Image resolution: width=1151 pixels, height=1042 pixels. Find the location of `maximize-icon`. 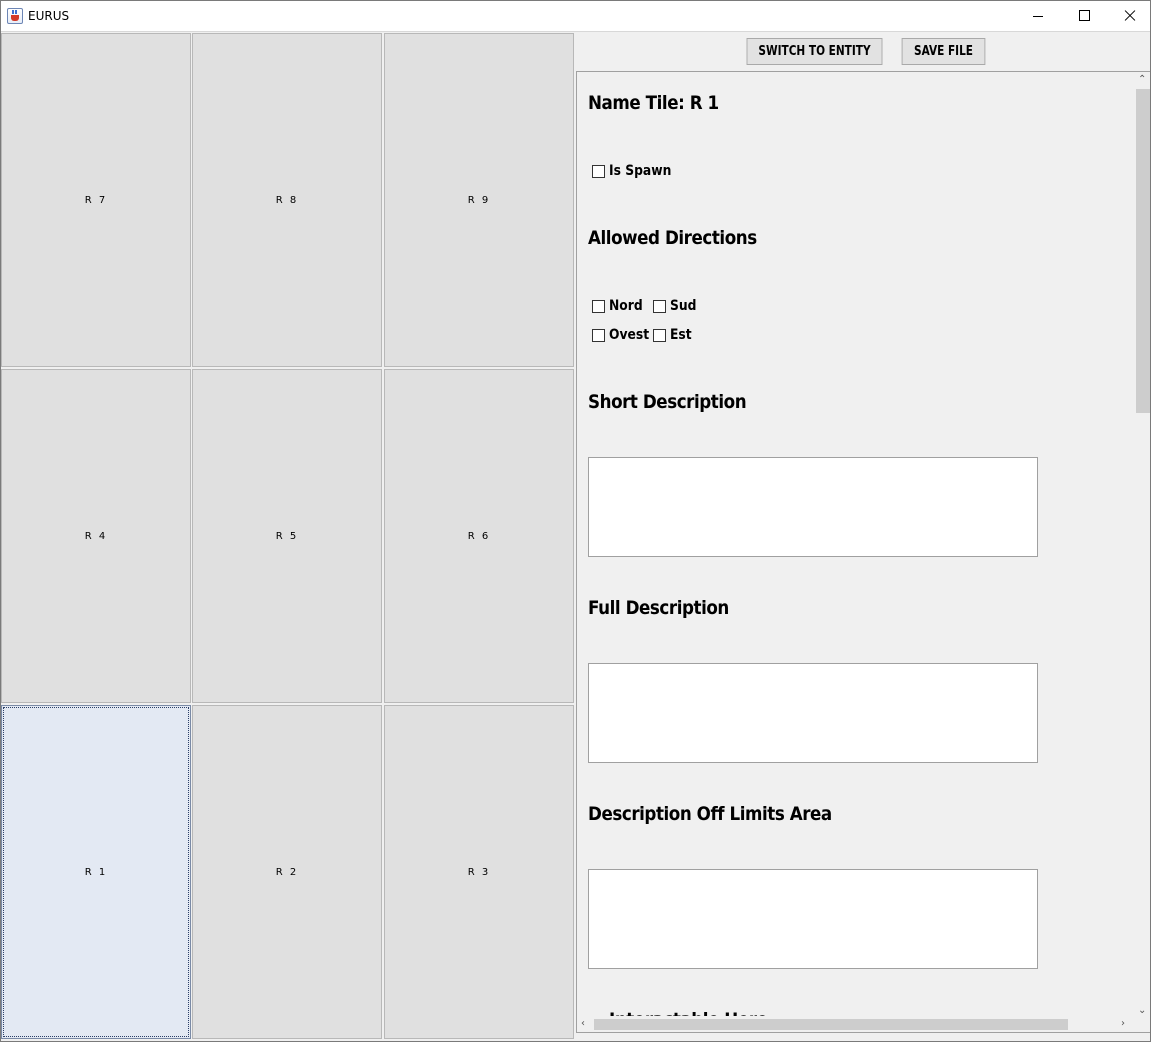

maximize-icon is located at coordinates (1084, 15).